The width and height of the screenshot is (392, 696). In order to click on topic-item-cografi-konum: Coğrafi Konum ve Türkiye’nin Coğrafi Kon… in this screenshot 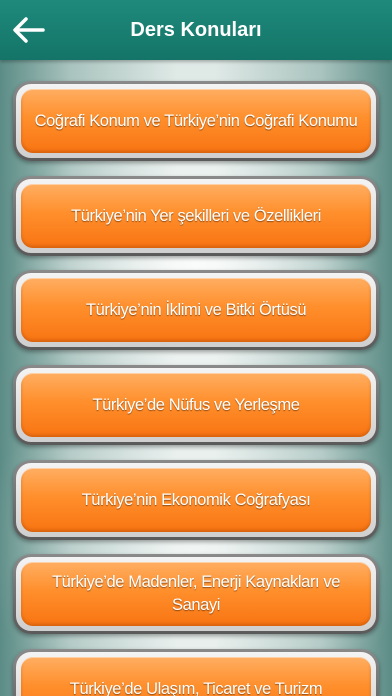, I will do `click(196, 121)`.